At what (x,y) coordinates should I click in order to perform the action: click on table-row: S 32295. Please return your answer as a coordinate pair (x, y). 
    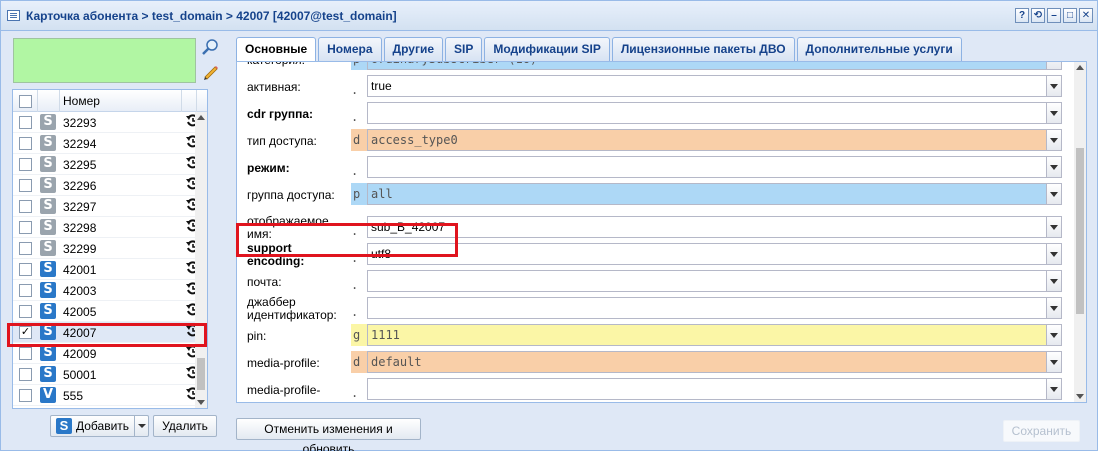
    Looking at the image, I should click on (110, 164).